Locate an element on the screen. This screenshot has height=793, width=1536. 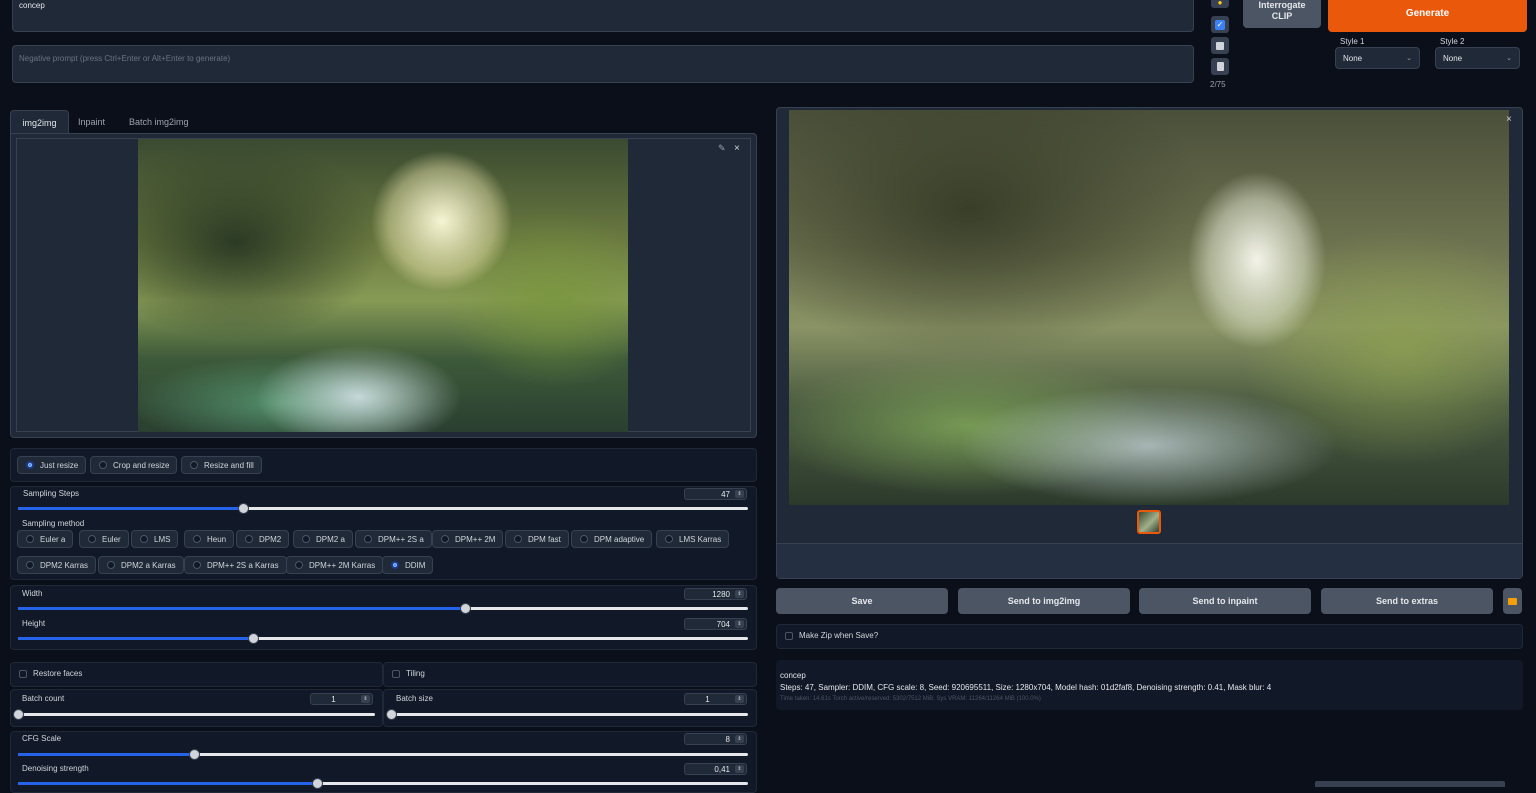
paint-icon: ● is located at coordinates (1220, 3).